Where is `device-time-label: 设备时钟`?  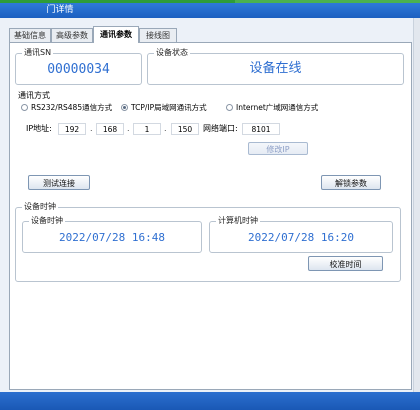
device-time-label: 设备时钟 is located at coordinates (47, 221).